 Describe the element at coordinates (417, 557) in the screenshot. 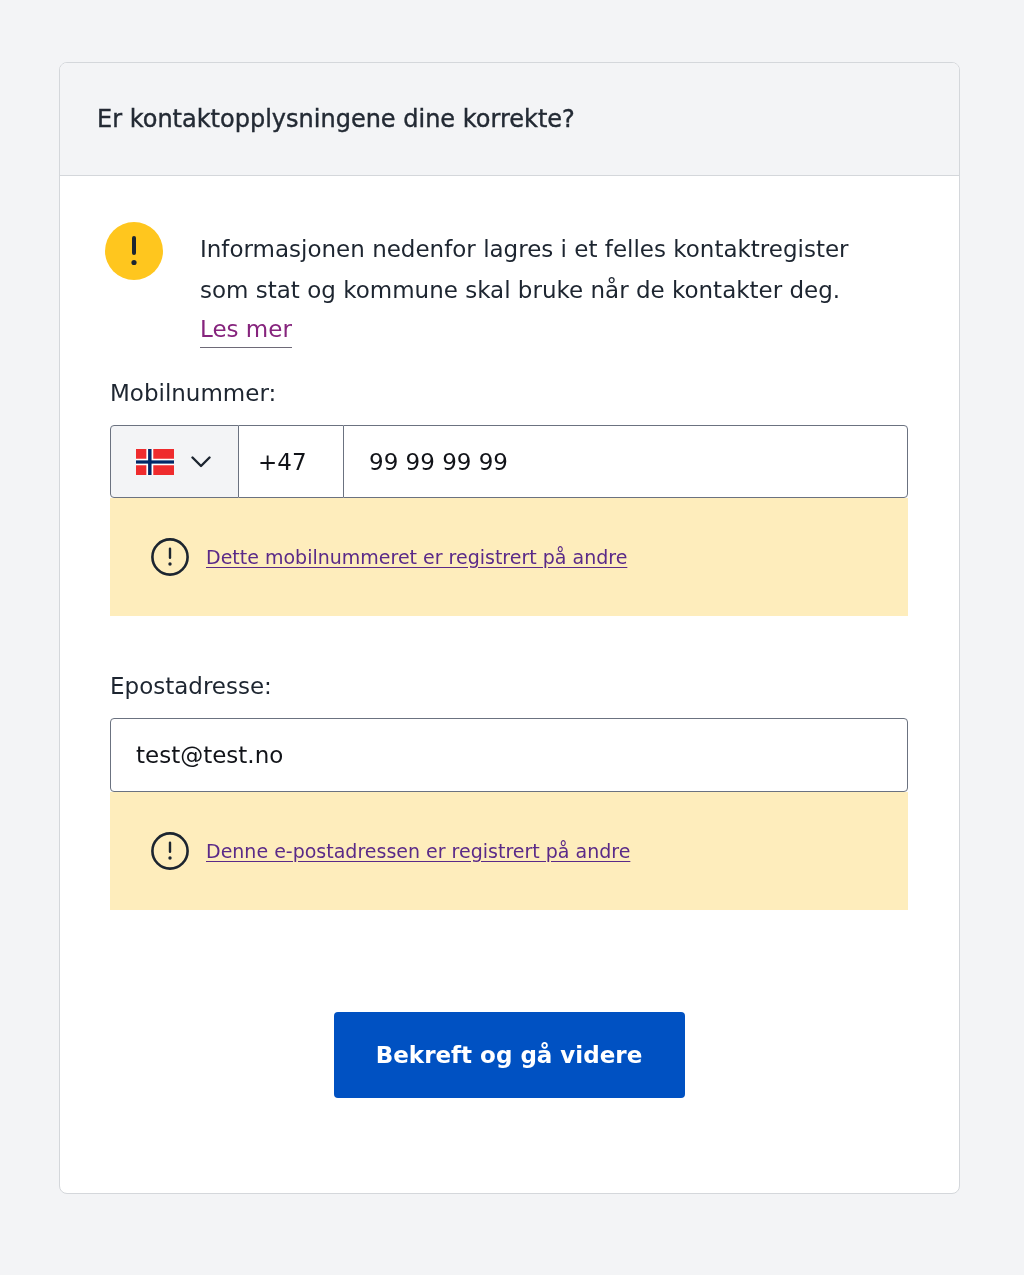

I see `warning-link: Dette mobilnummeret er registrert på andre` at that location.